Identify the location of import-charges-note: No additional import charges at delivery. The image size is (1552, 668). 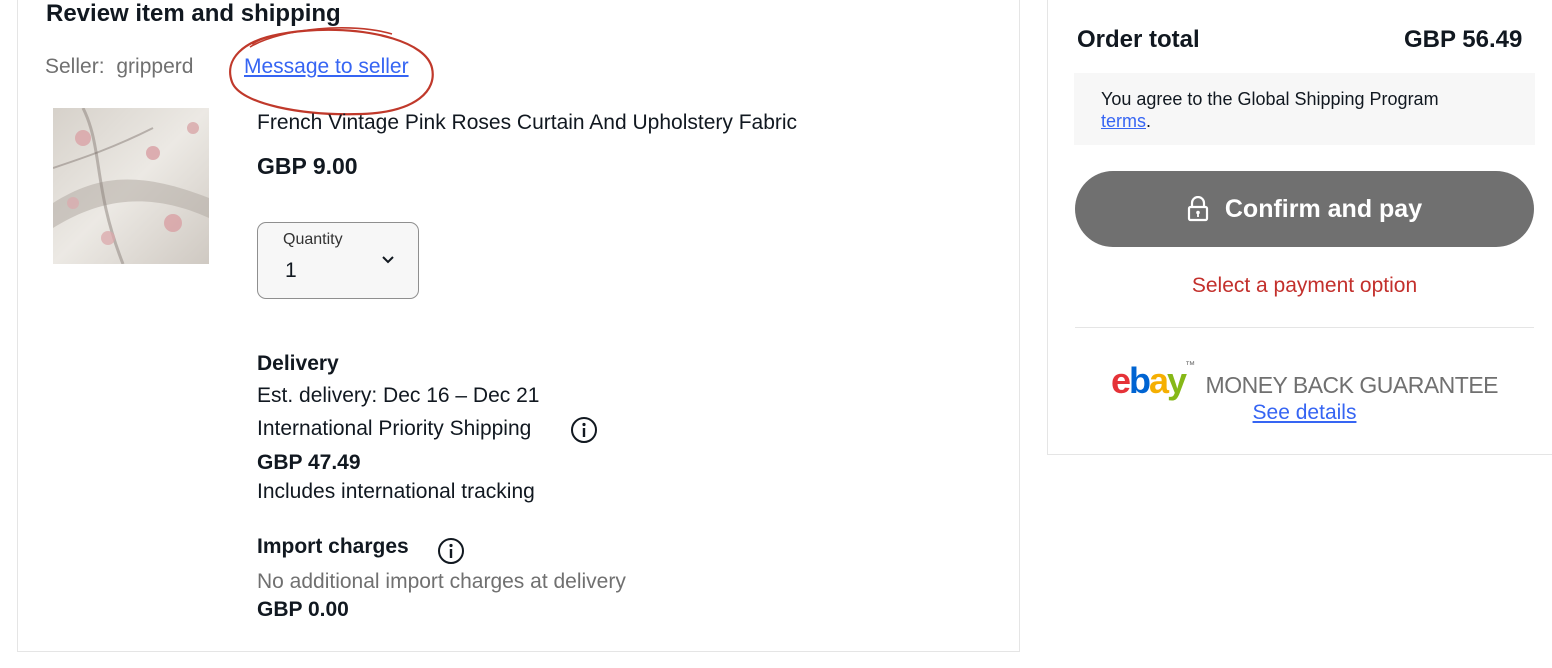
(441, 581).